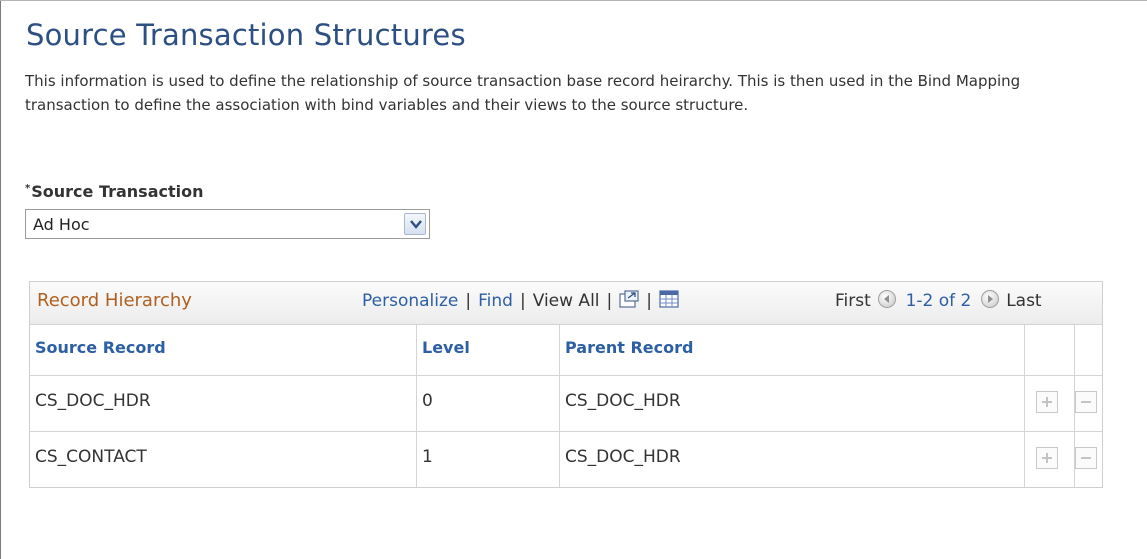 This screenshot has width=1147, height=559. Describe the element at coordinates (117, 191) in the screenshot. I see `source-transaction-label-text: Source Transaction` at that location.